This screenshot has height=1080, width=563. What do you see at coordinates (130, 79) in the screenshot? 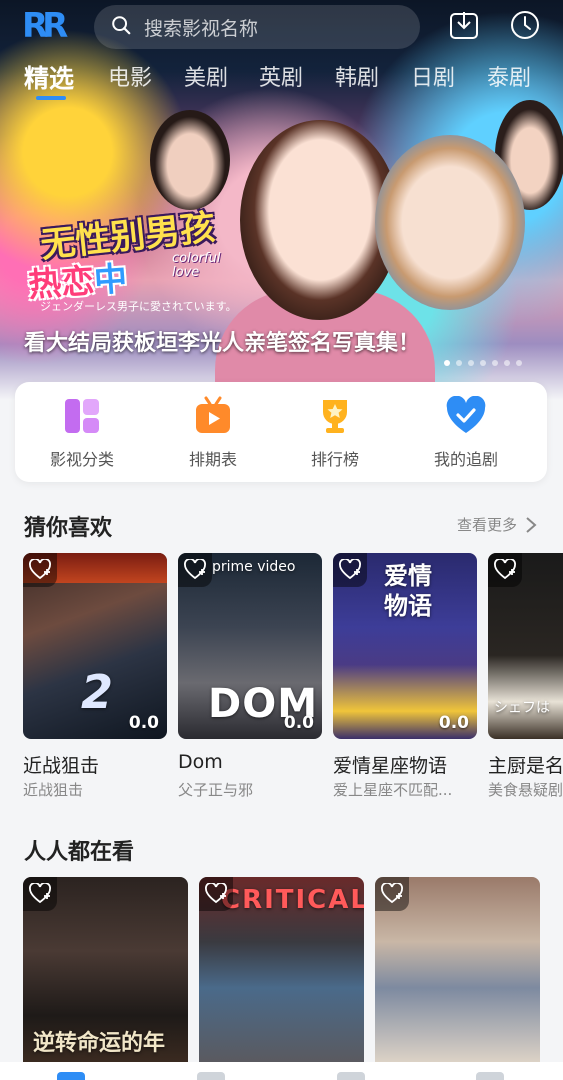
I see `tab-movies: 电影` at bounding box center [130, 79].